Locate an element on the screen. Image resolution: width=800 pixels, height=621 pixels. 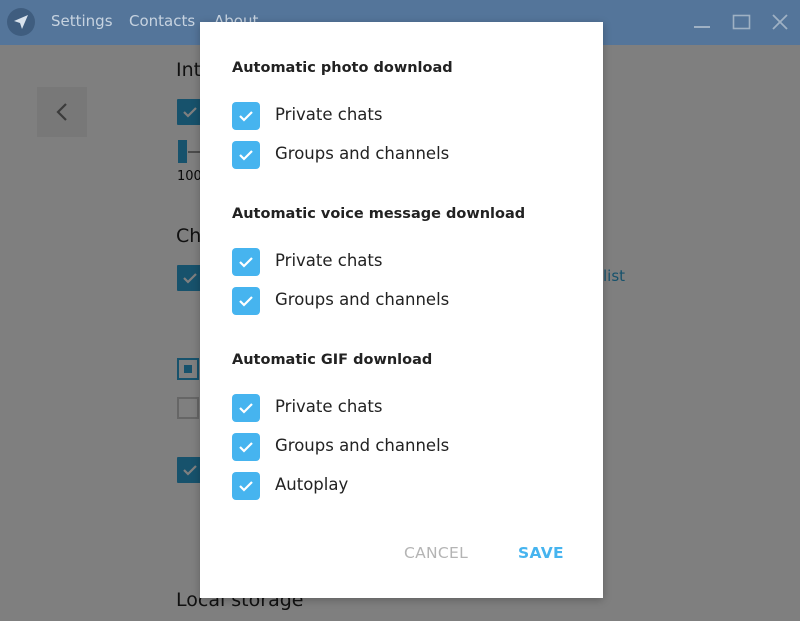
save-button: SAVE is located at coordinates (541, 553).